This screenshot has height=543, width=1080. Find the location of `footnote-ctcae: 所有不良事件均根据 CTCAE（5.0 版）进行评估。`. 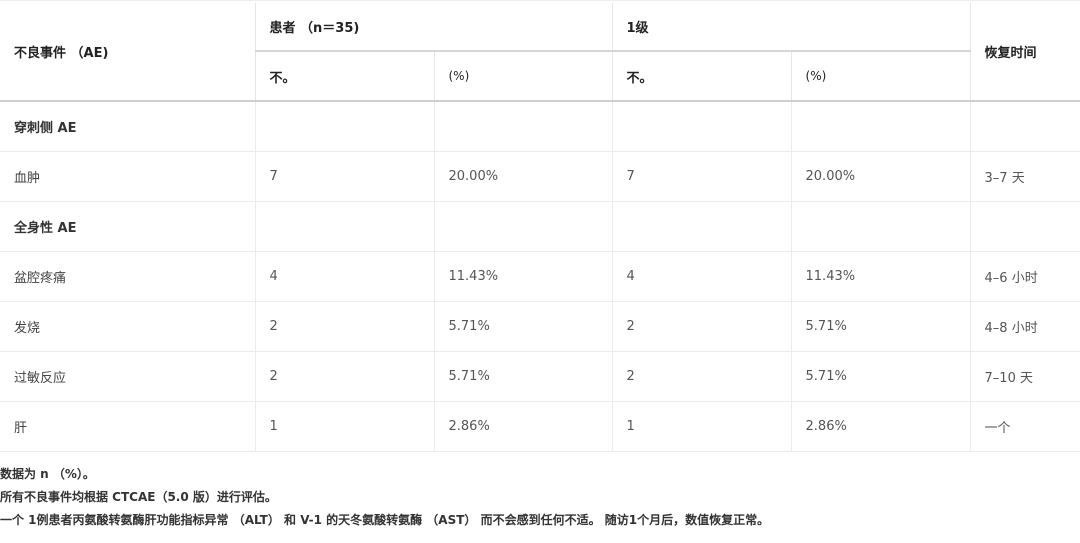

footnote-ctcae: 所有不良事件均根据 CTCAE（5.0 版）进行评估。 is located at coordinates (138, 497).